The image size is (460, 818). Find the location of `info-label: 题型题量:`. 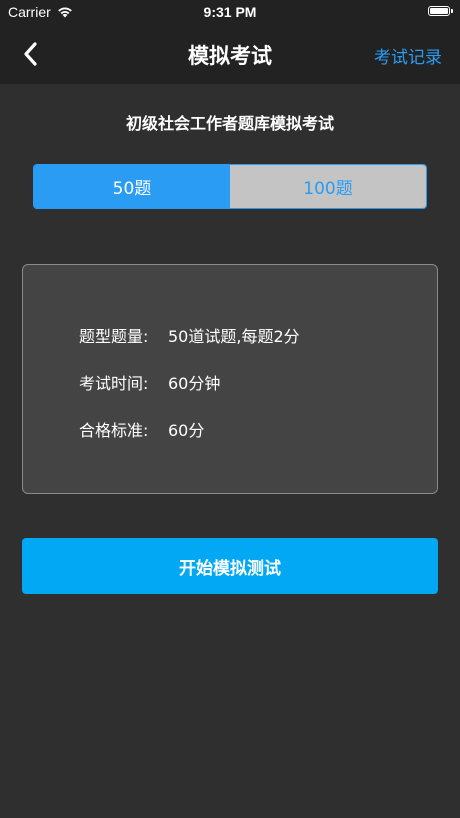

info-label: 题型题量: is located at coordinates (114, 336).